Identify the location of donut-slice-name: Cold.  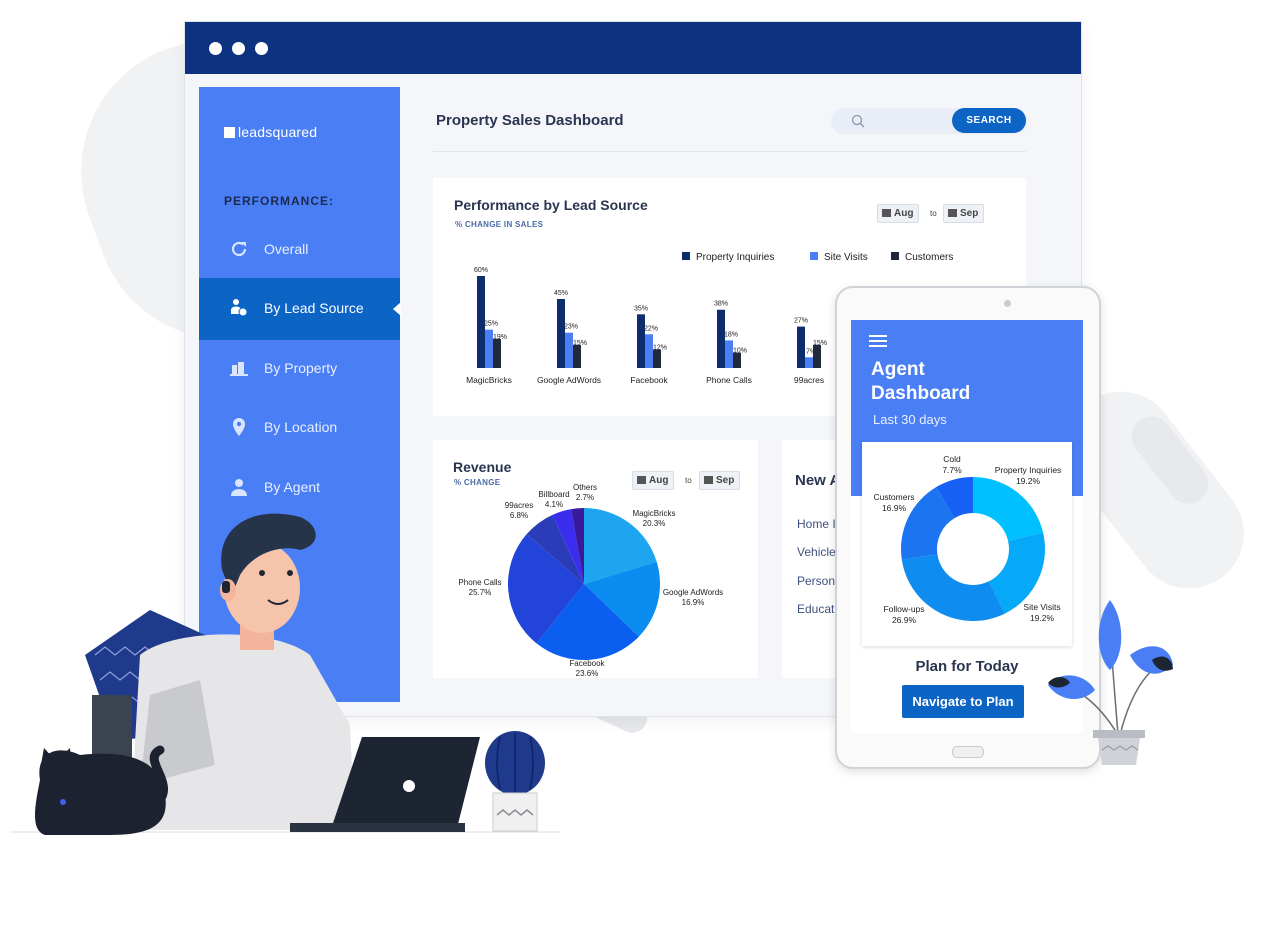
(952, 459).